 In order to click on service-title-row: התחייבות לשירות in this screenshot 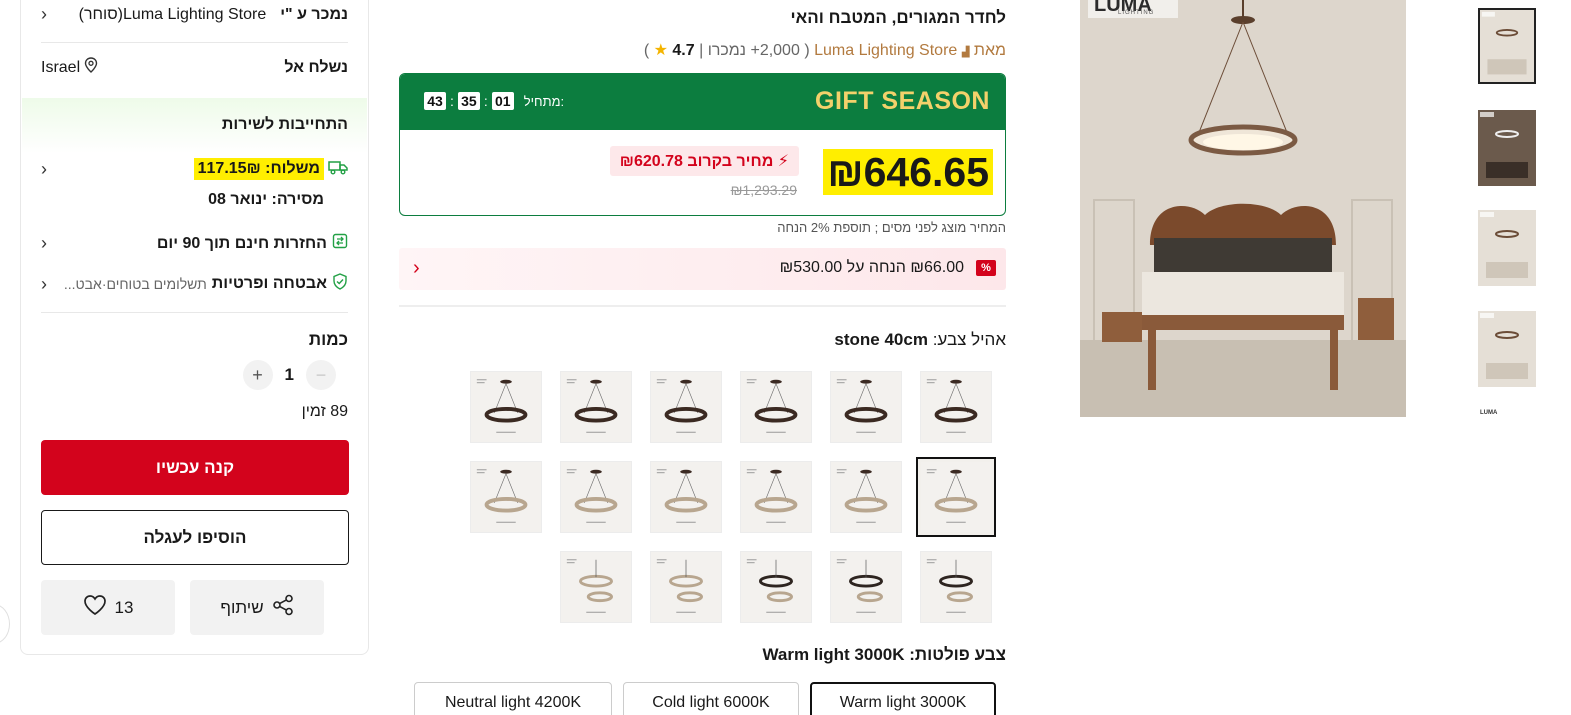, I will do `click(194, 125)`.